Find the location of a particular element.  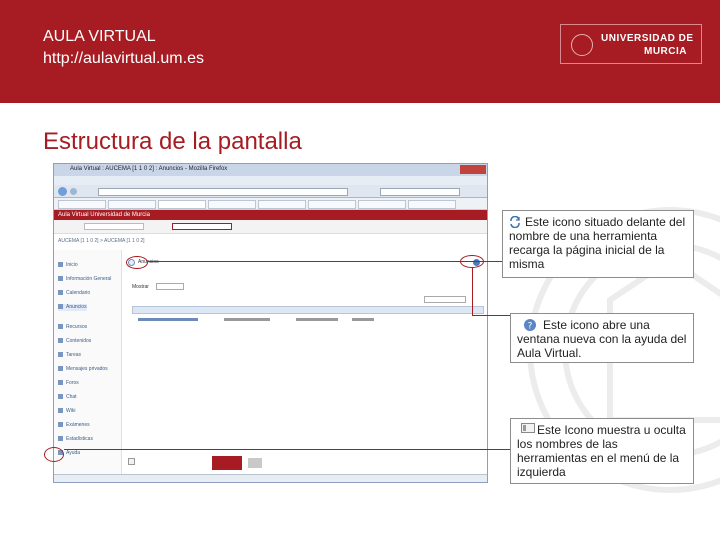

footer-logo is located at coordinates (227, 463).